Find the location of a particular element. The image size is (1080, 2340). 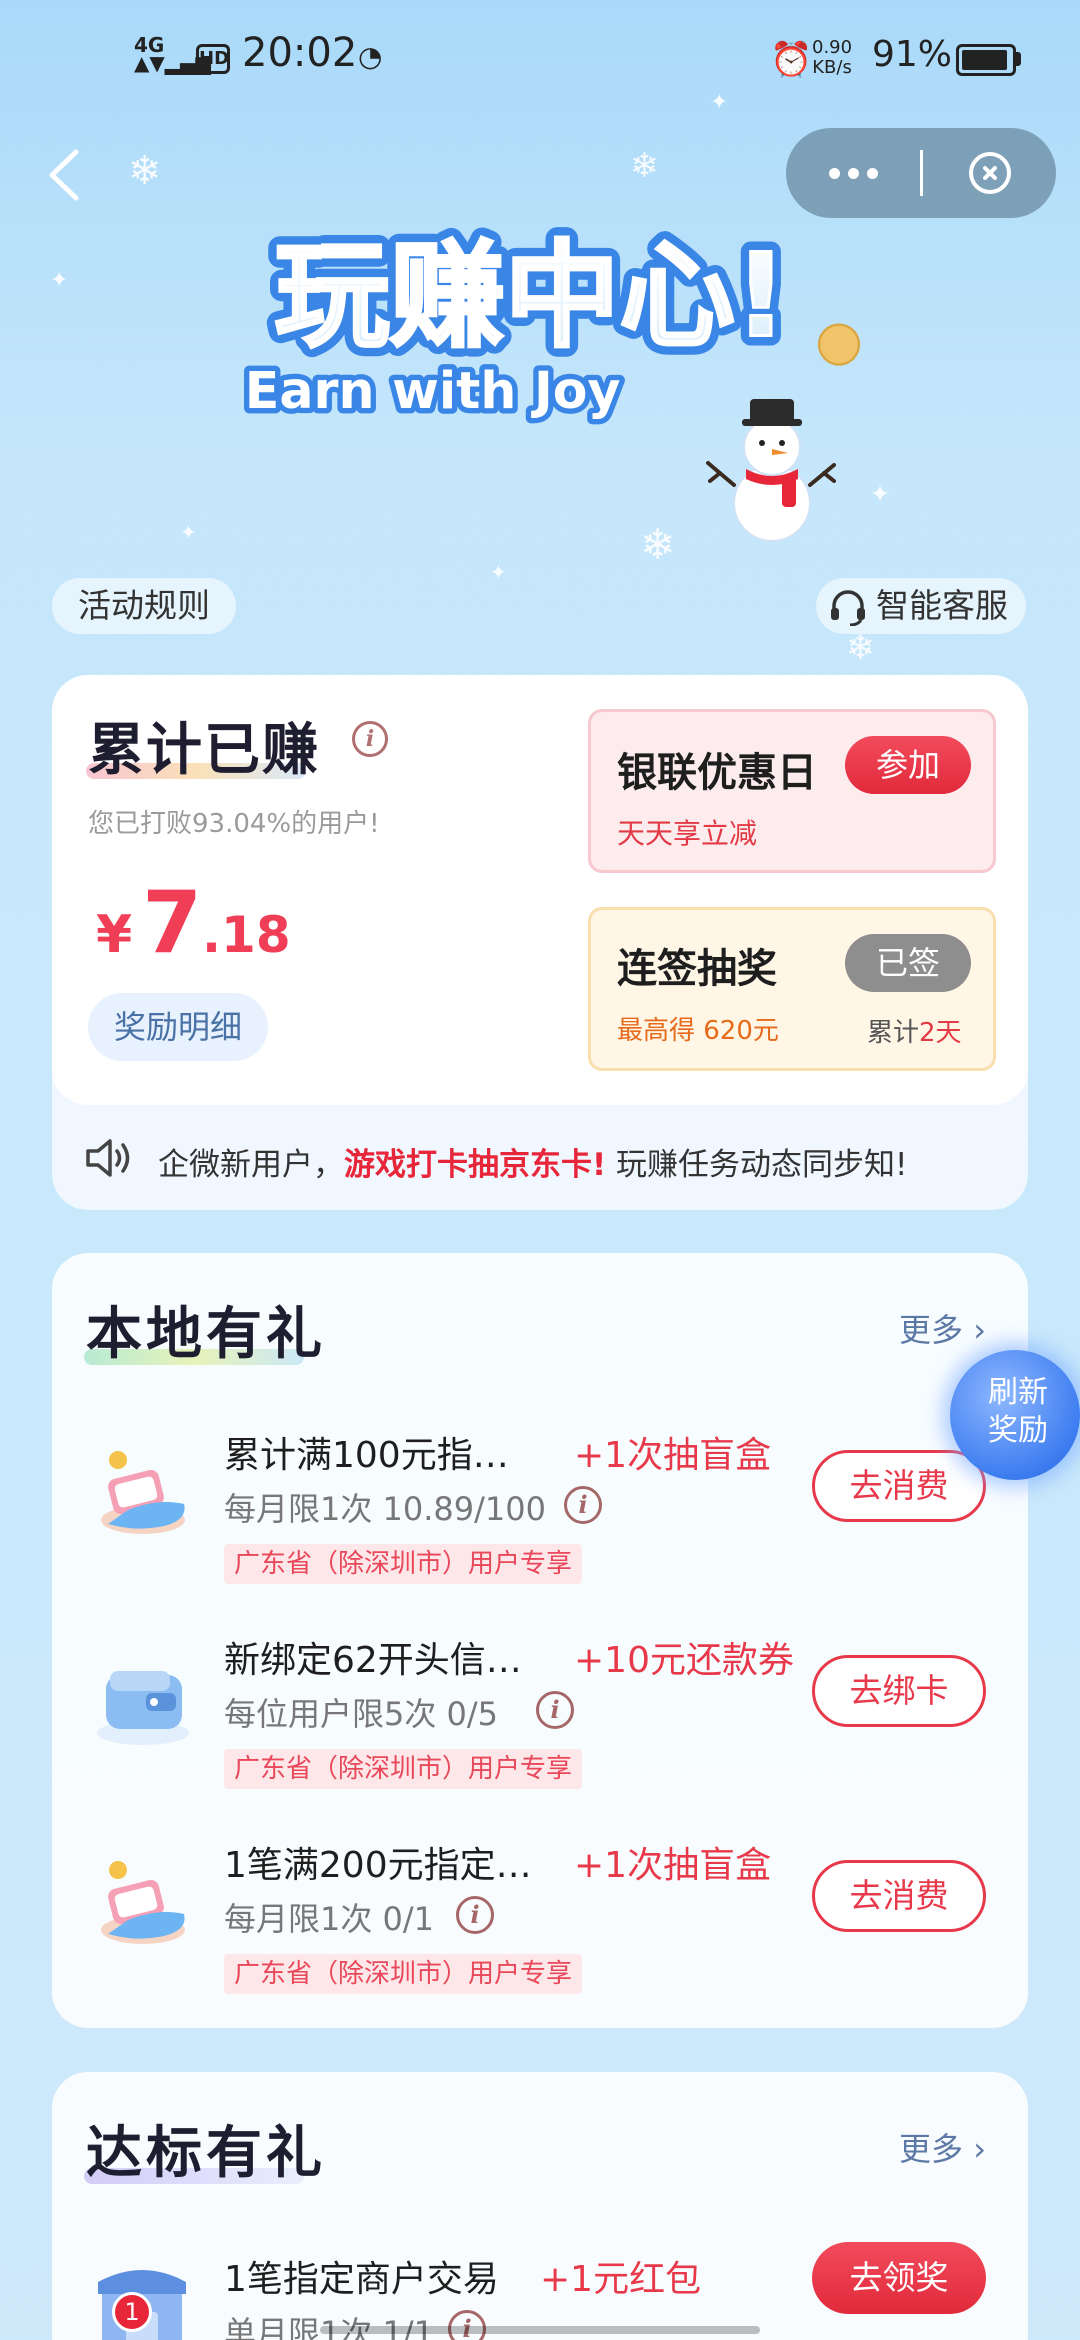

refresh-badge-line1: 刷新 is located at coordinates (1018, 1392).